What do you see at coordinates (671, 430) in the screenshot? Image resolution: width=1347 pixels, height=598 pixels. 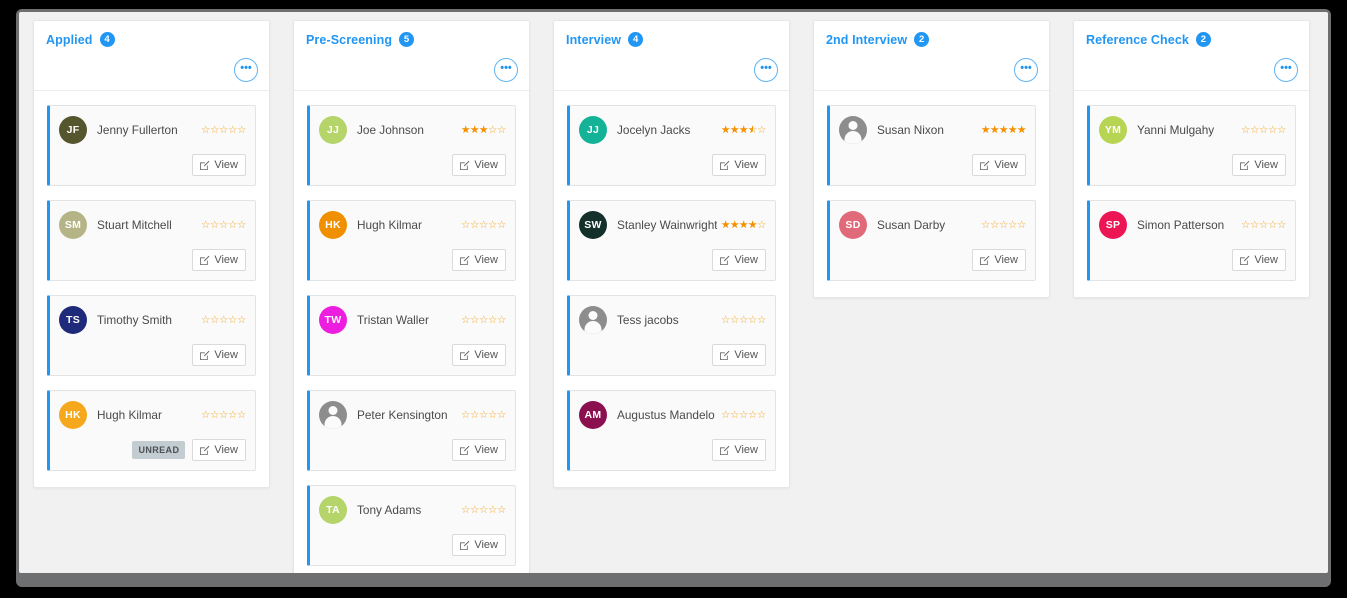 I see `candidate-card: AM Augustus Mandelo ☆☆☆☆☆ View` at bounding box center [671, 430].